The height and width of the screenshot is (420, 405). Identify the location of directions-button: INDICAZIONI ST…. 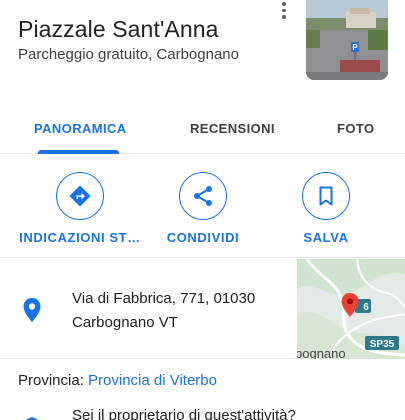
(80, 208).